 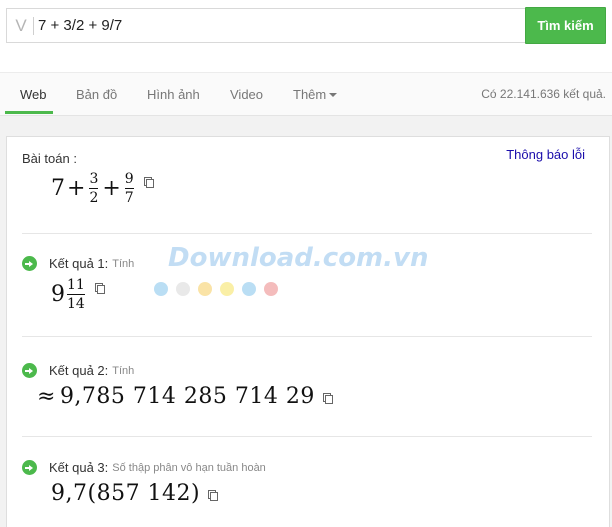 I want to click on search-box: V, so click(x=266, y=25).